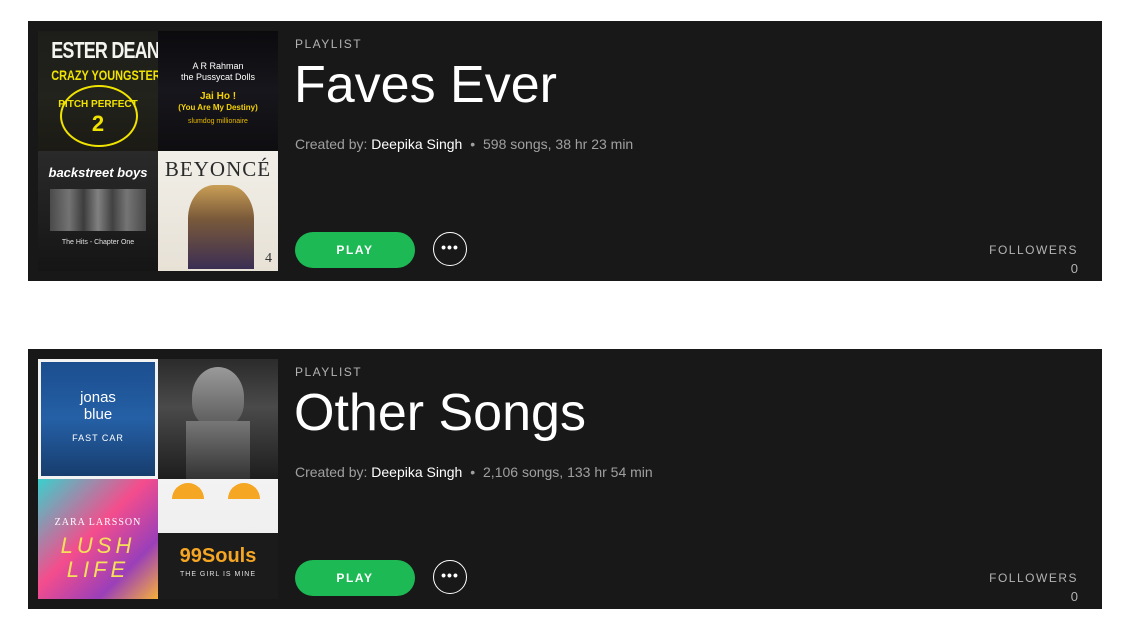 This screenshot has width=1132, height=628. What do you see at coordinates (98, 545) in the screenshot?
I see `cover-text: LUSH` at bounding box center [98, 545].